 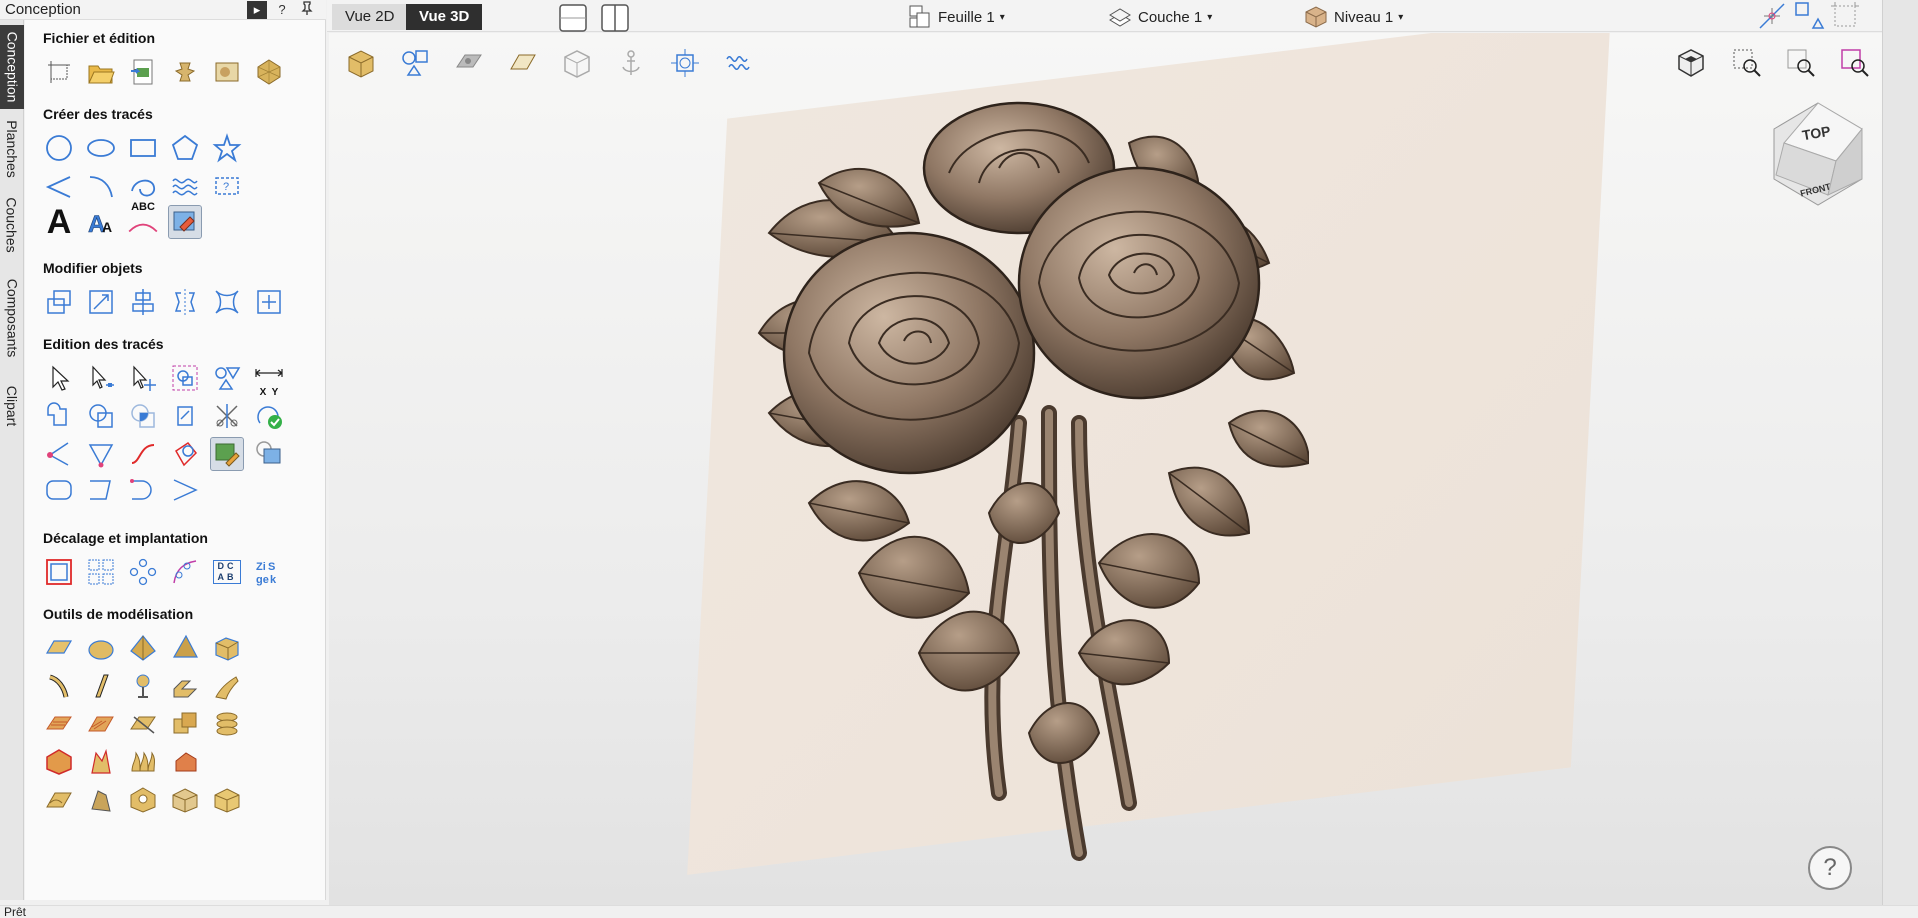 I want to click on open-file-icon, so click(x=101, y=72).